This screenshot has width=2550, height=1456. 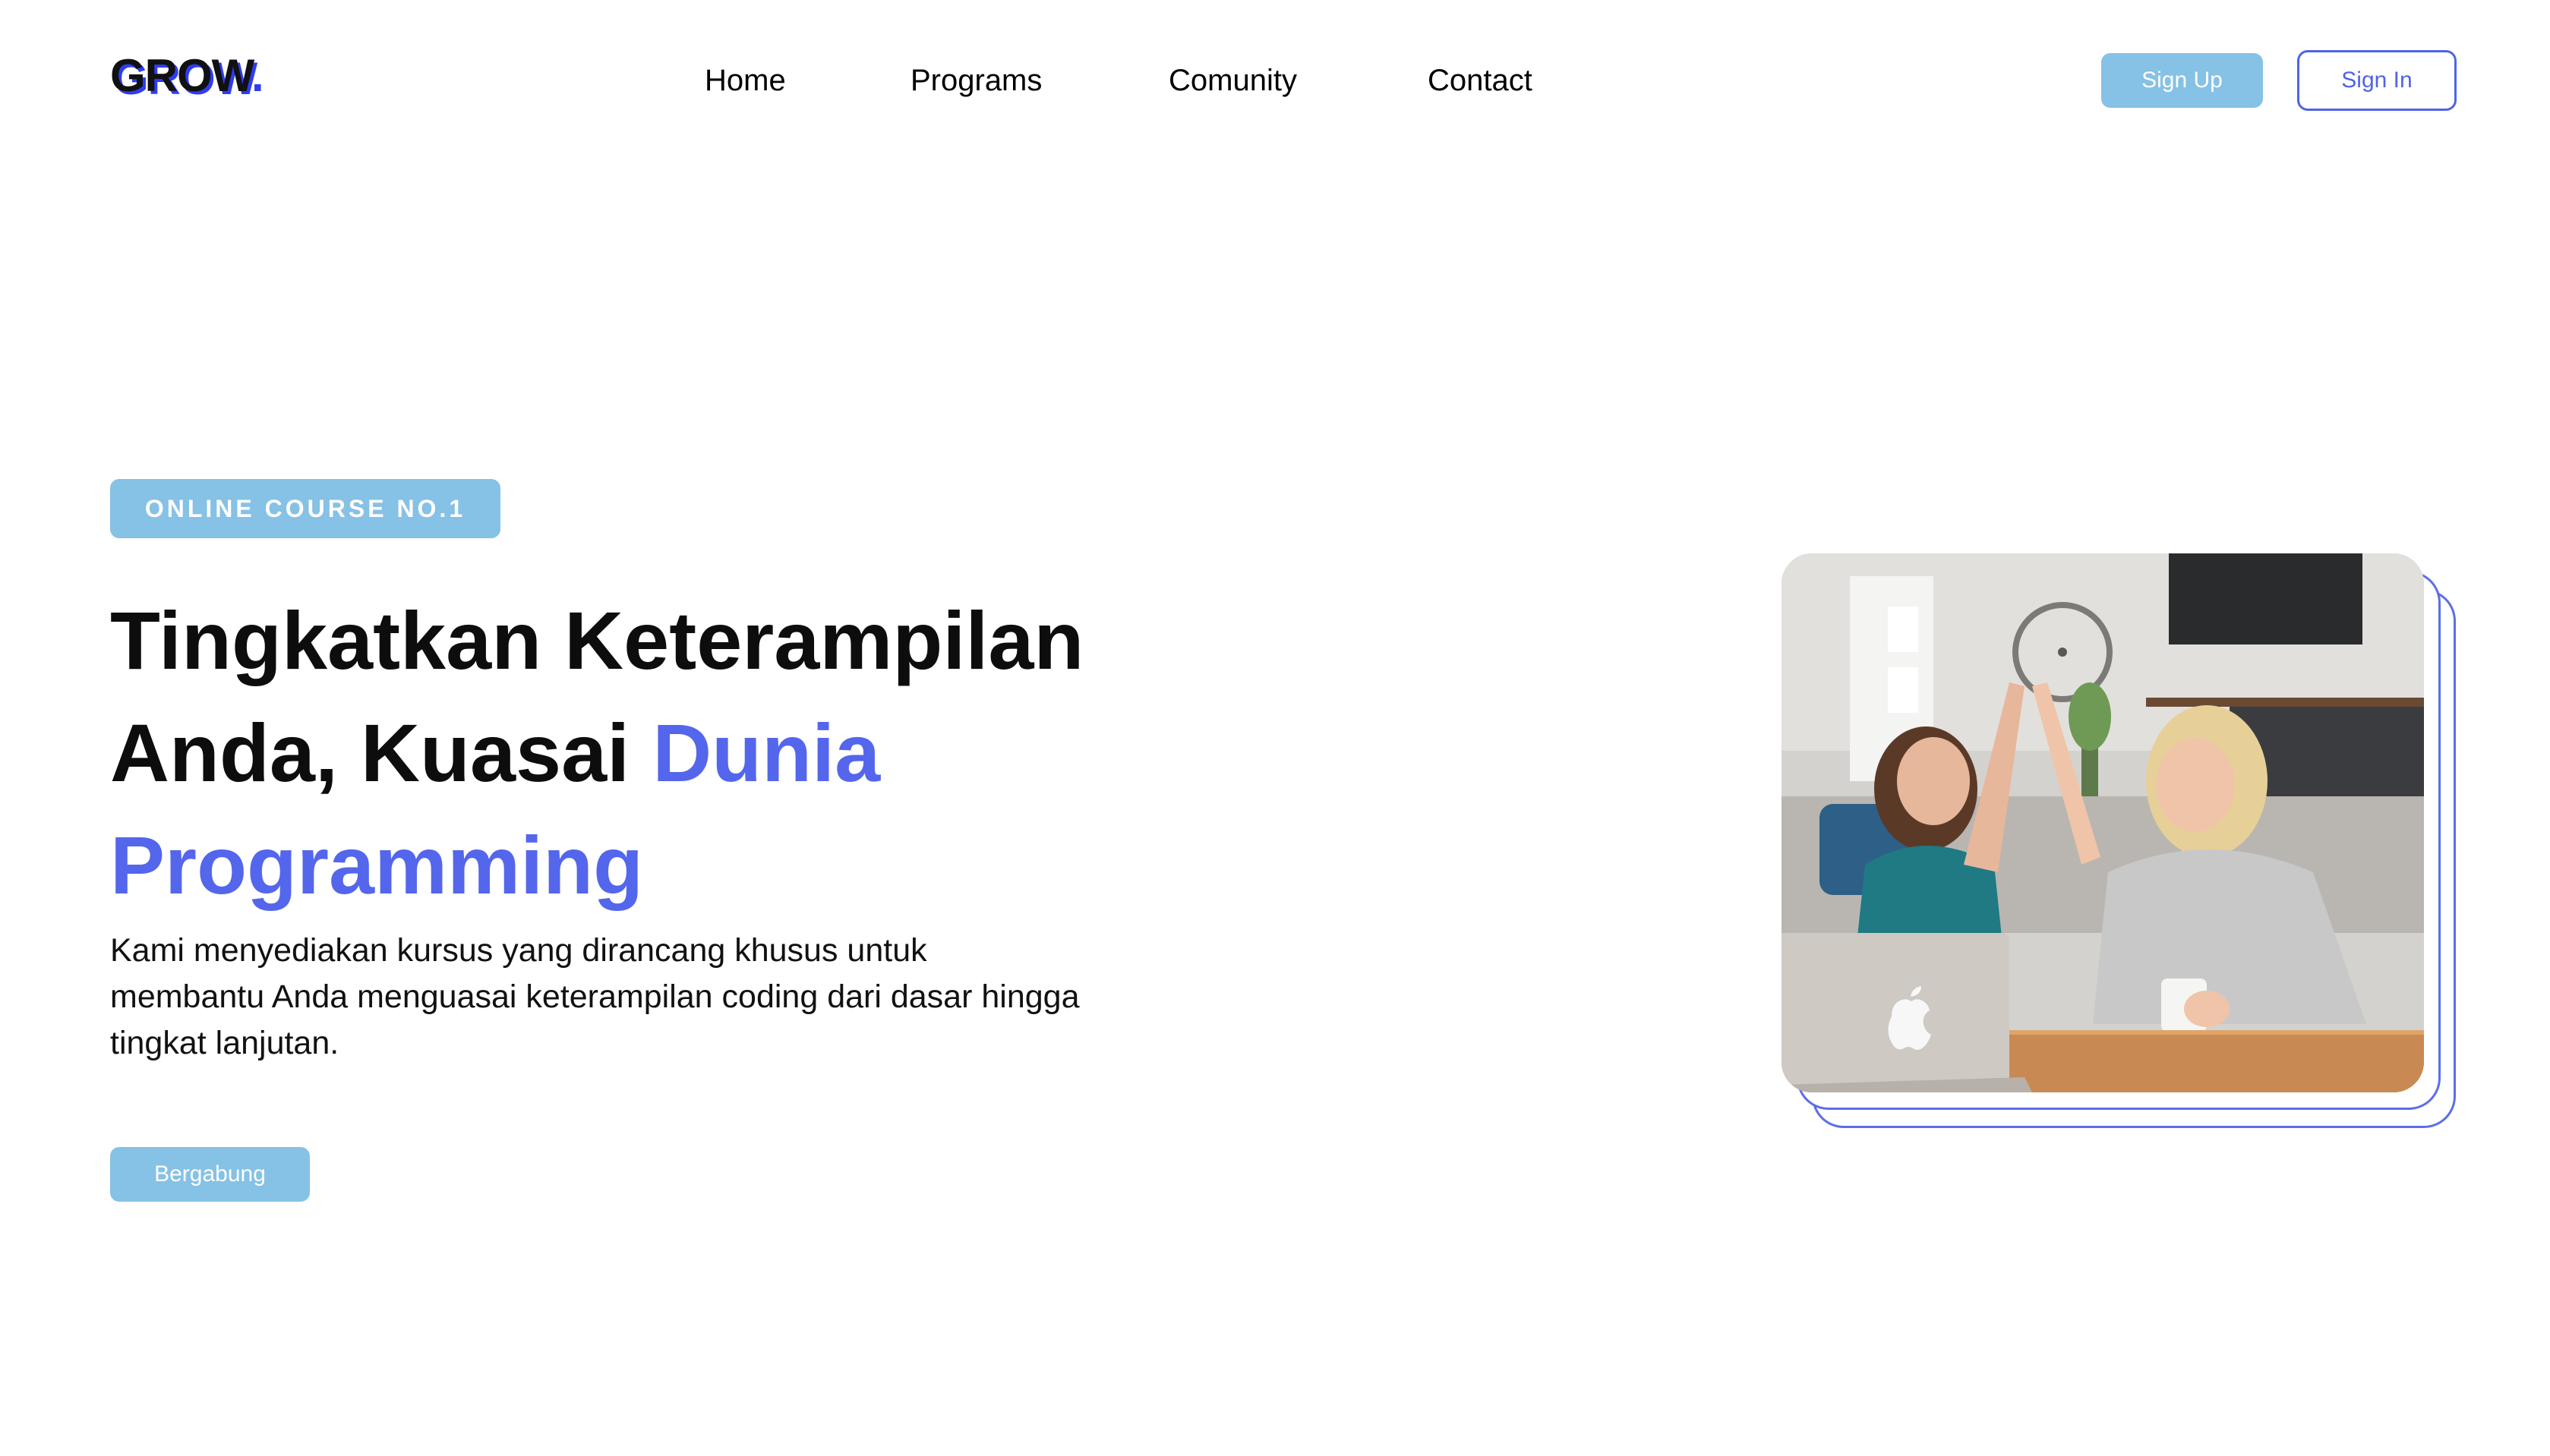 I want to click on join-button: Bergabung, so click(x=210, y=1174).